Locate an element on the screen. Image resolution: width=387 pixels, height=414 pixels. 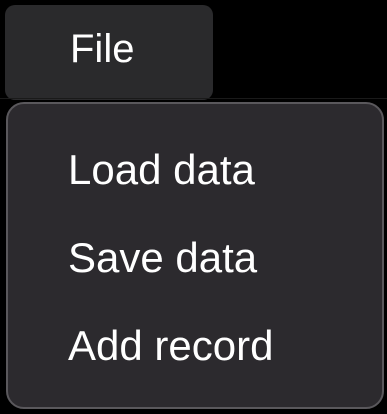
menu-item-label: Save data is located at coordinates (163, 257).